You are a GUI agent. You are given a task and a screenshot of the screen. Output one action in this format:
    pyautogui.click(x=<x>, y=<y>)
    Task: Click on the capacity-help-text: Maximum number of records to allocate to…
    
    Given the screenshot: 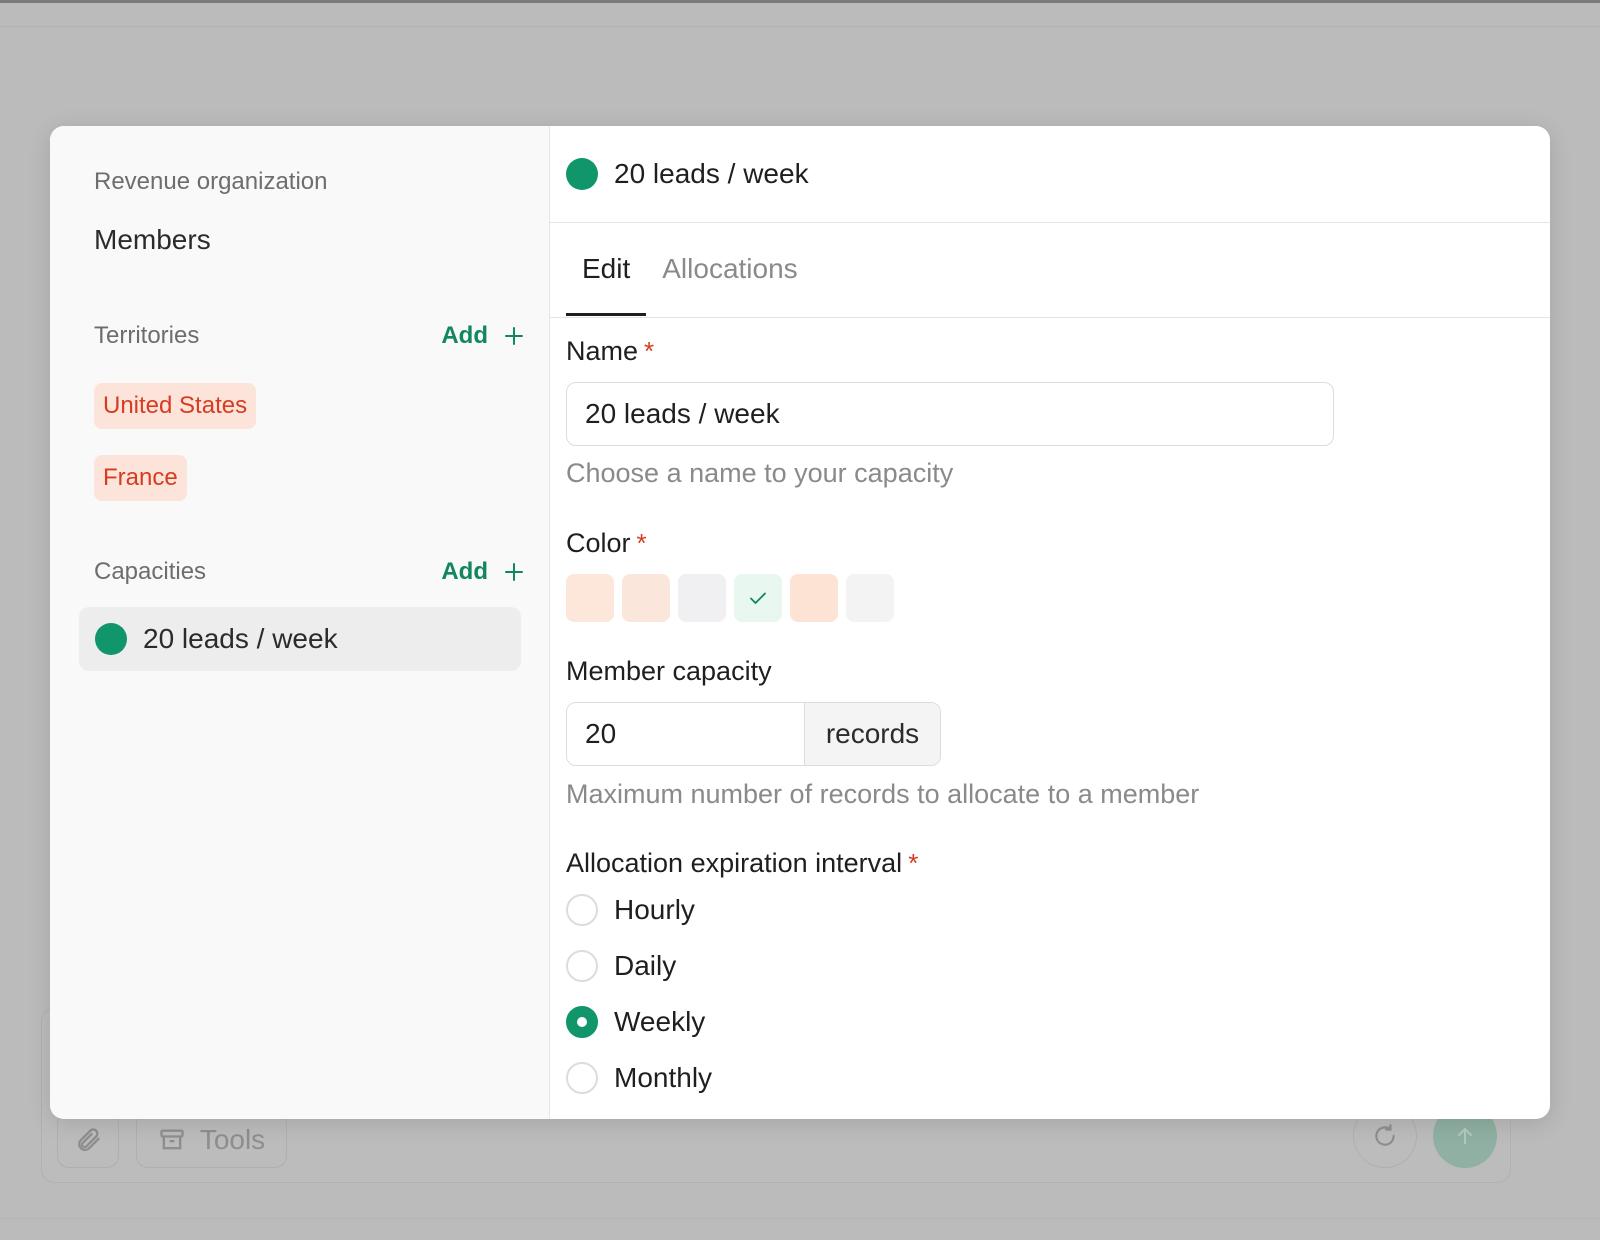 What is the action you would take?
    pyautogui.click(x=883, y=794)
    